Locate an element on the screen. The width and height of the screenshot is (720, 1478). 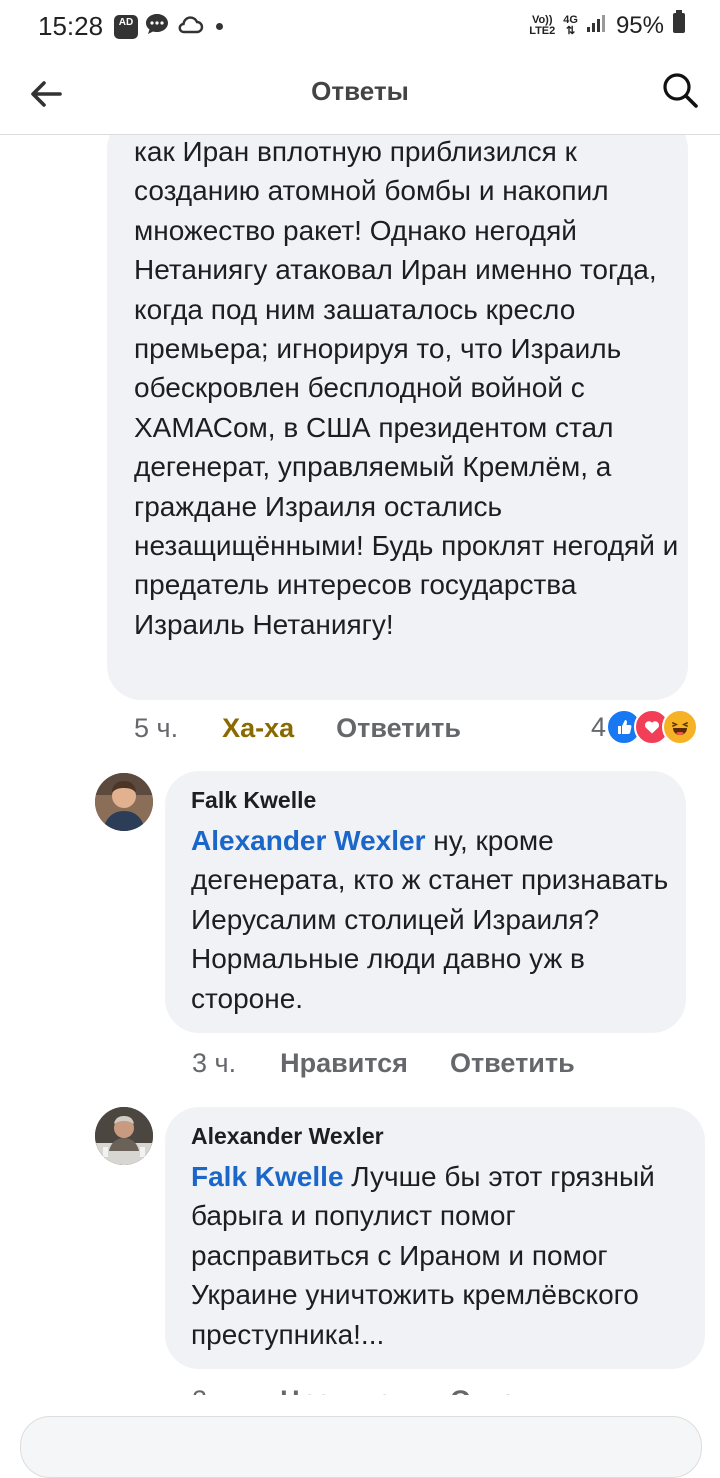
adblock-icon: AD is located at coordinates (126, 26).